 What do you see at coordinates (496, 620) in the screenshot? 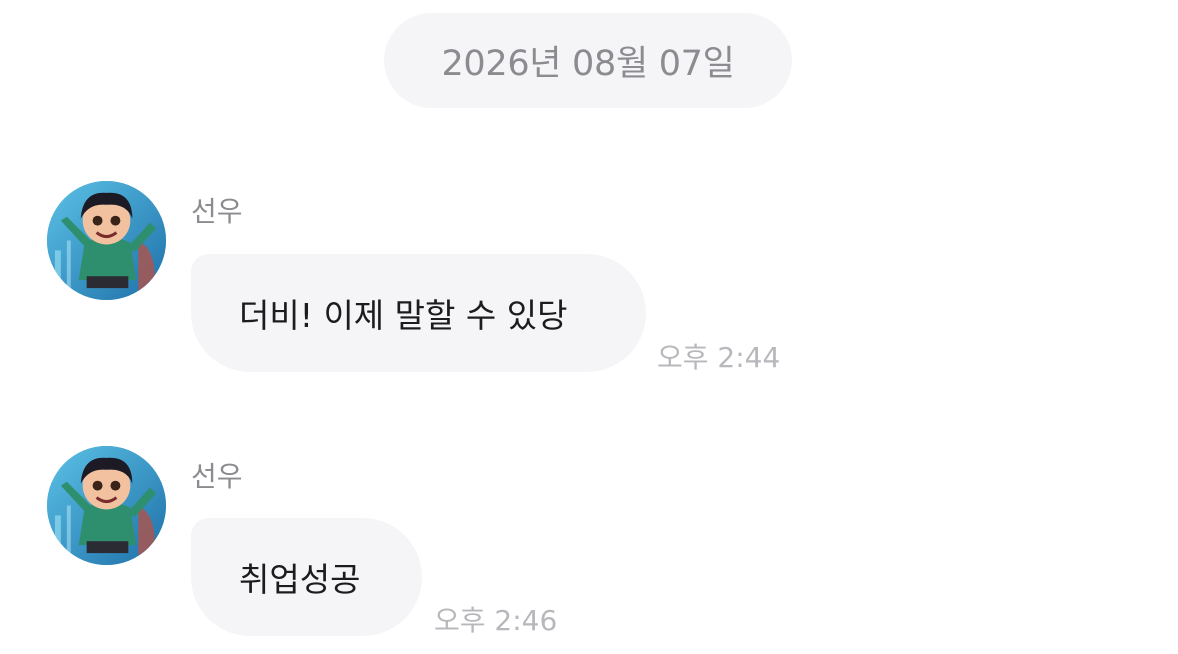
I see `message-time: 오후 2:46` at bounding box center [496, 620].